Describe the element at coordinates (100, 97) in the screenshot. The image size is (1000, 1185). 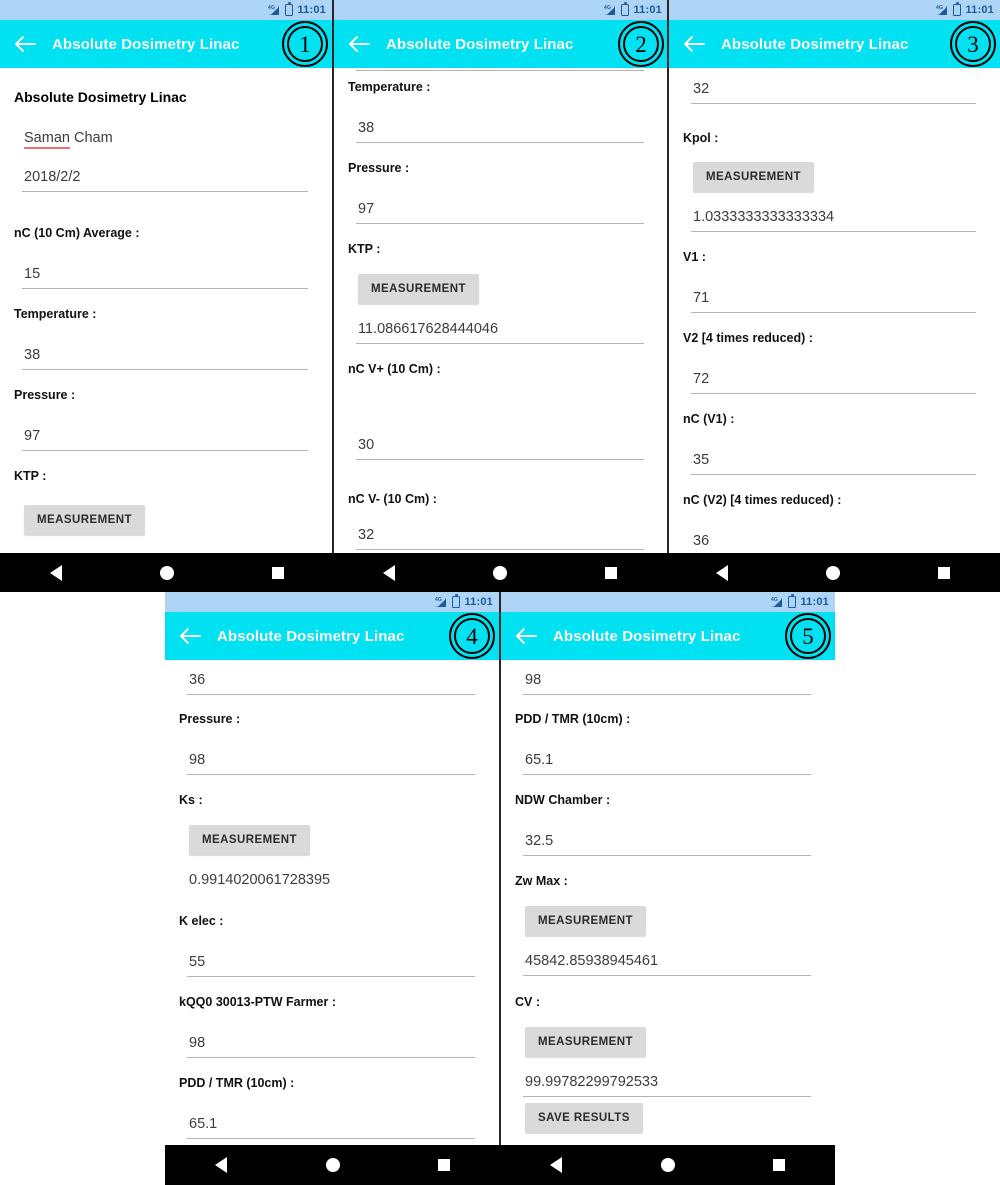
I see `form-heading: Absolute Dosimetry Linac` at that location.